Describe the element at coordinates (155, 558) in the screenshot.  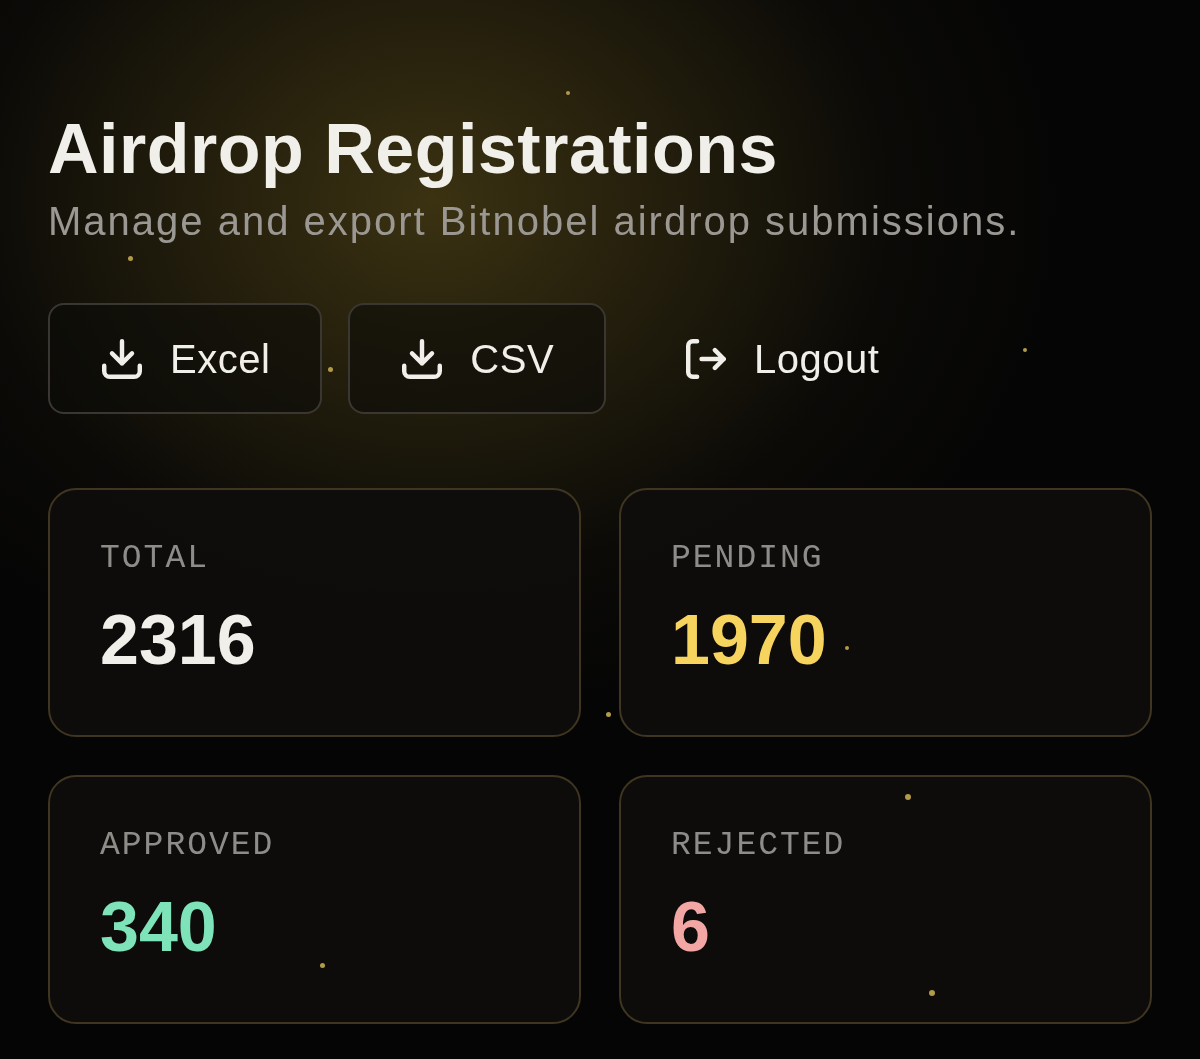
I see `stat-label: TOTAL` at that location.